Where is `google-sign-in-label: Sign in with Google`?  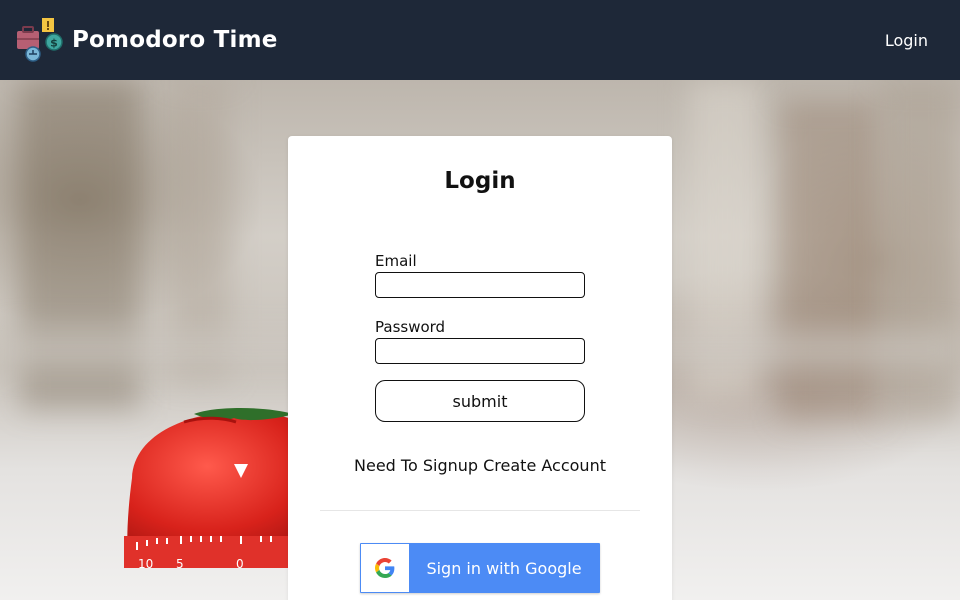
google-sign-in-label: Sign in with Google is located at coordinates (504, 568).